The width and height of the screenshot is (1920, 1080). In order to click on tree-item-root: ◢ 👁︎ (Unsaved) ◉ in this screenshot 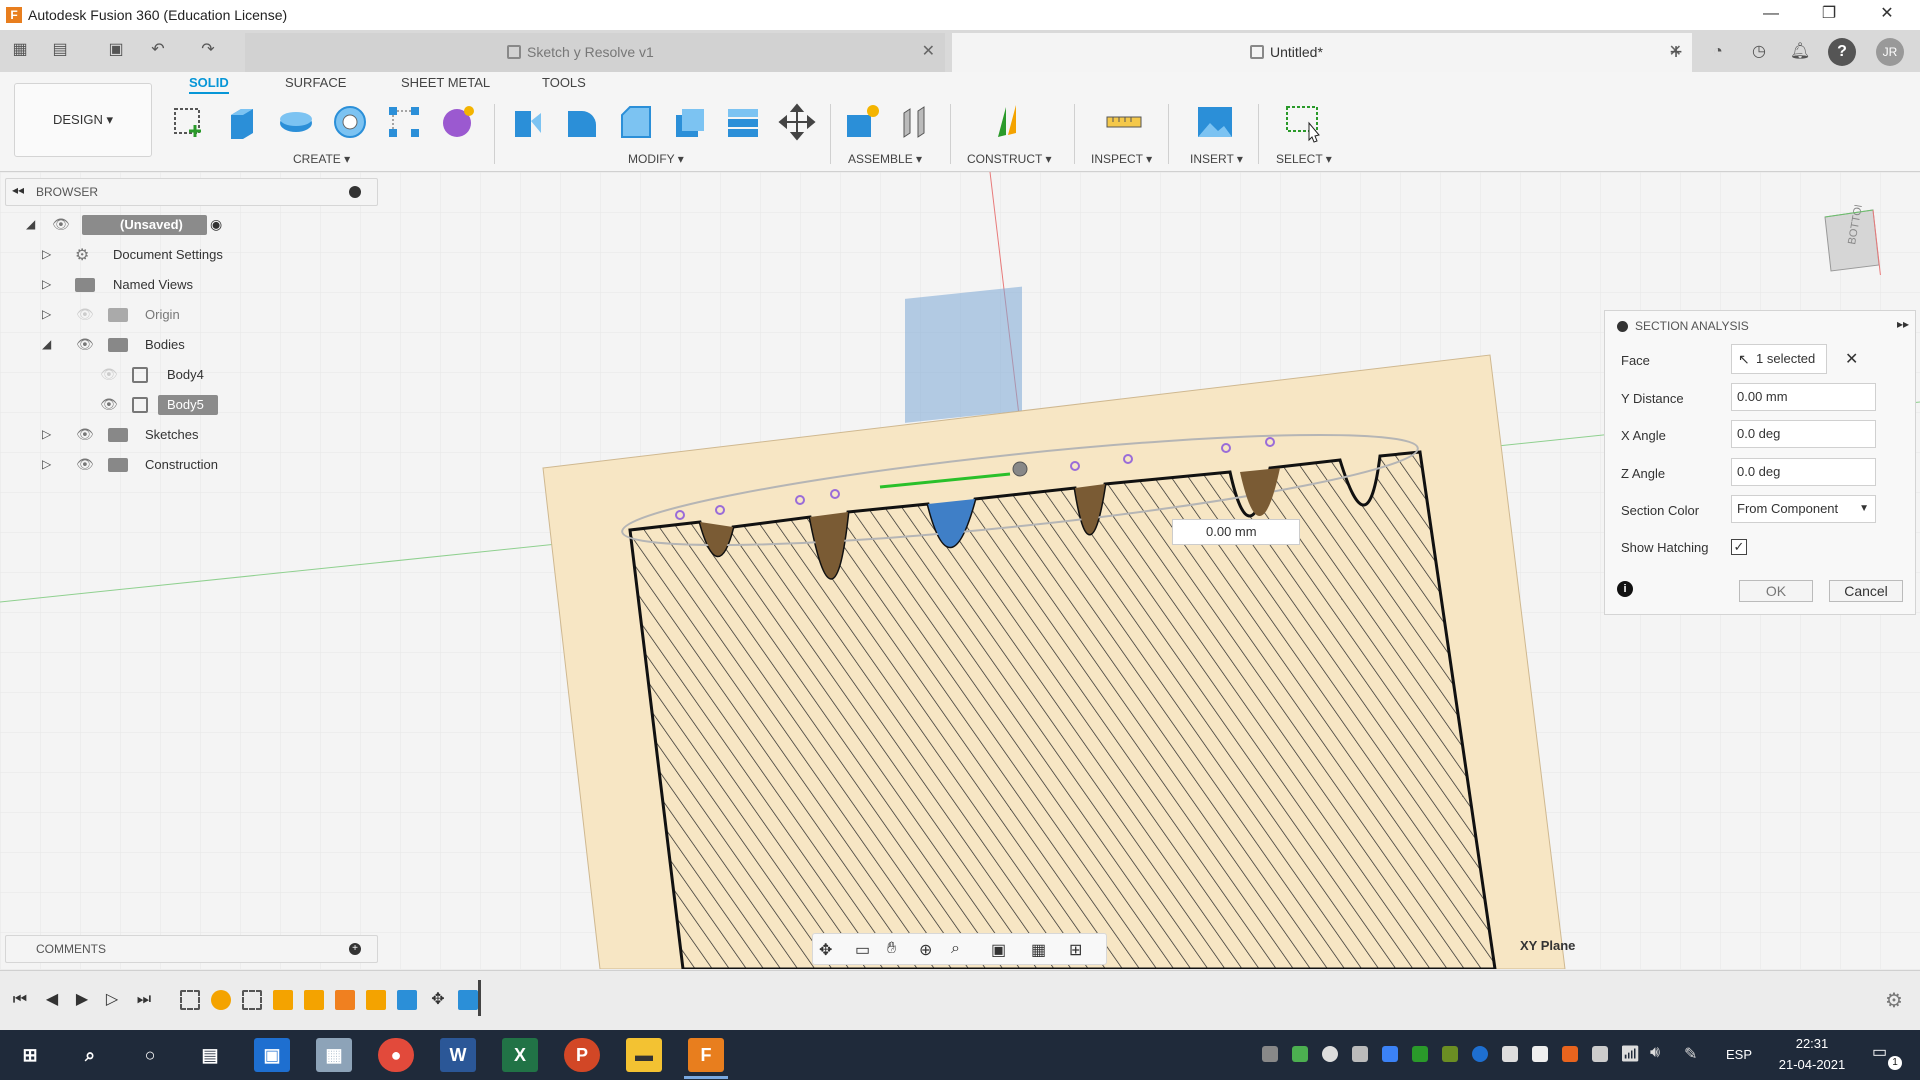, I will do `click(130, 226)`.